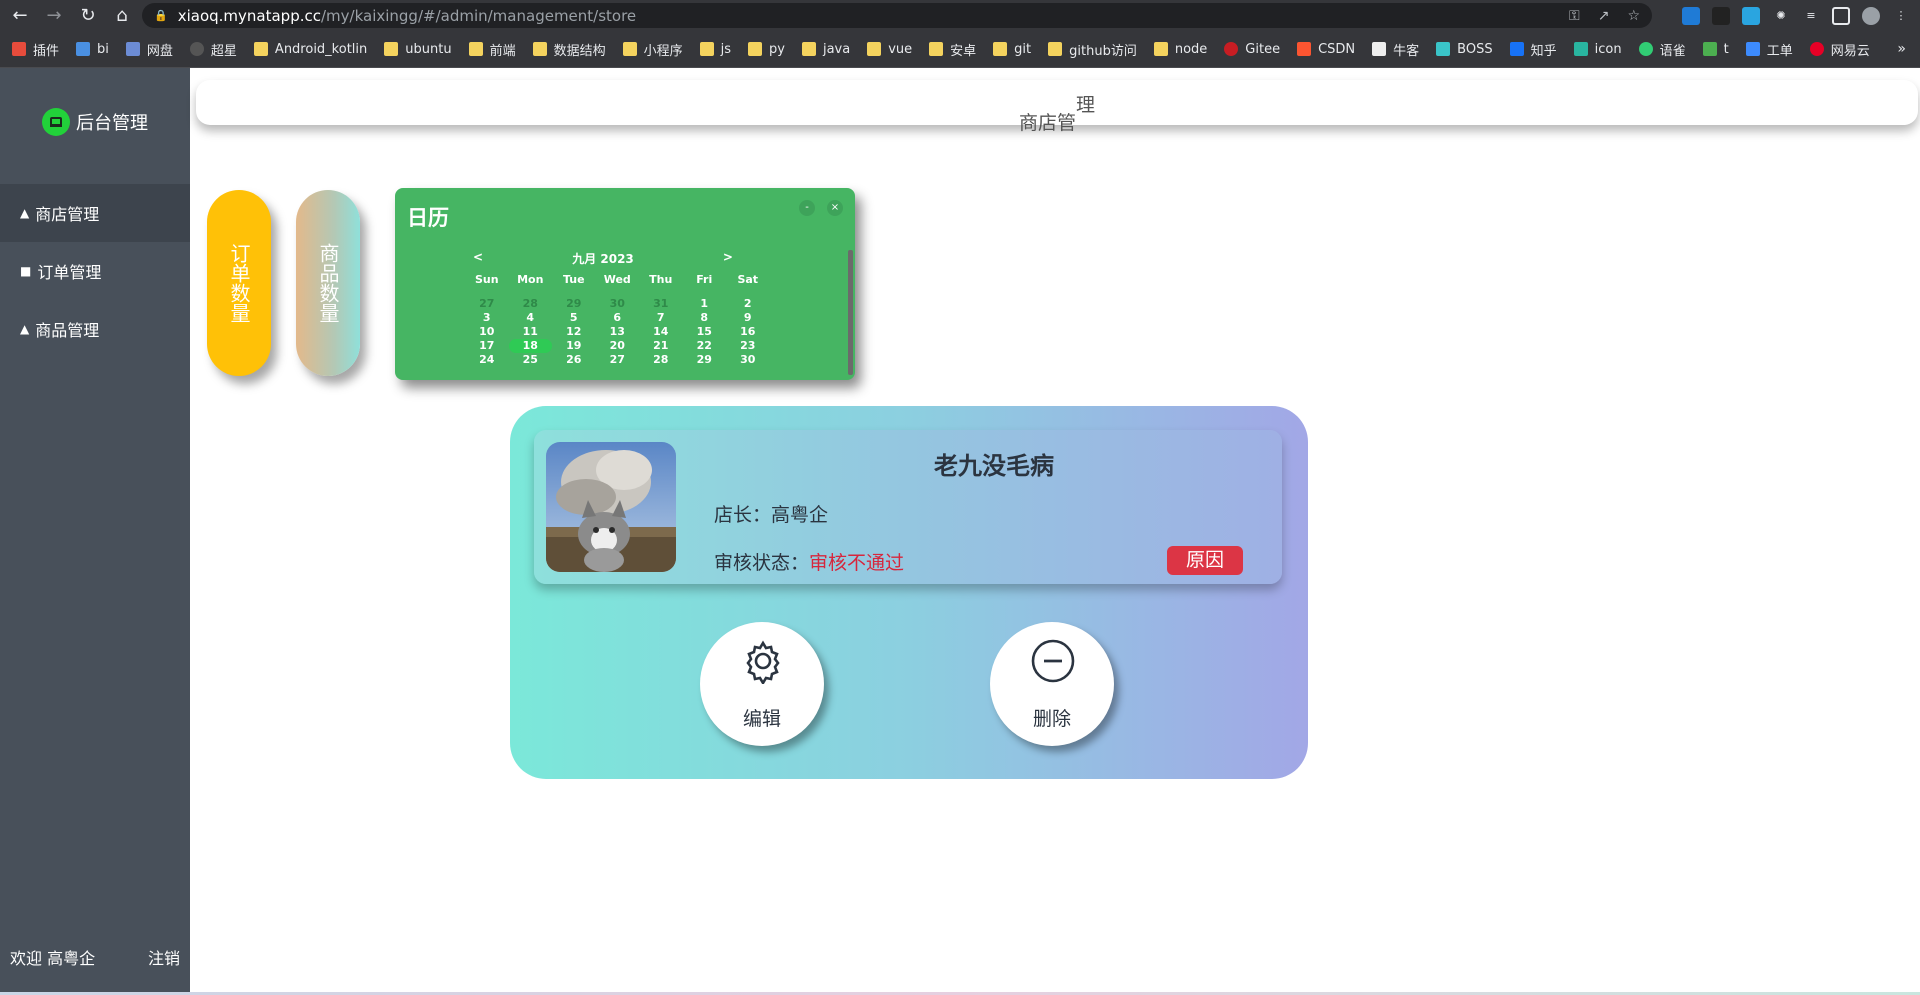  Describe the element at coordinates (661, 360) in the screenshot. I see `calendar-day: 28` at that location.